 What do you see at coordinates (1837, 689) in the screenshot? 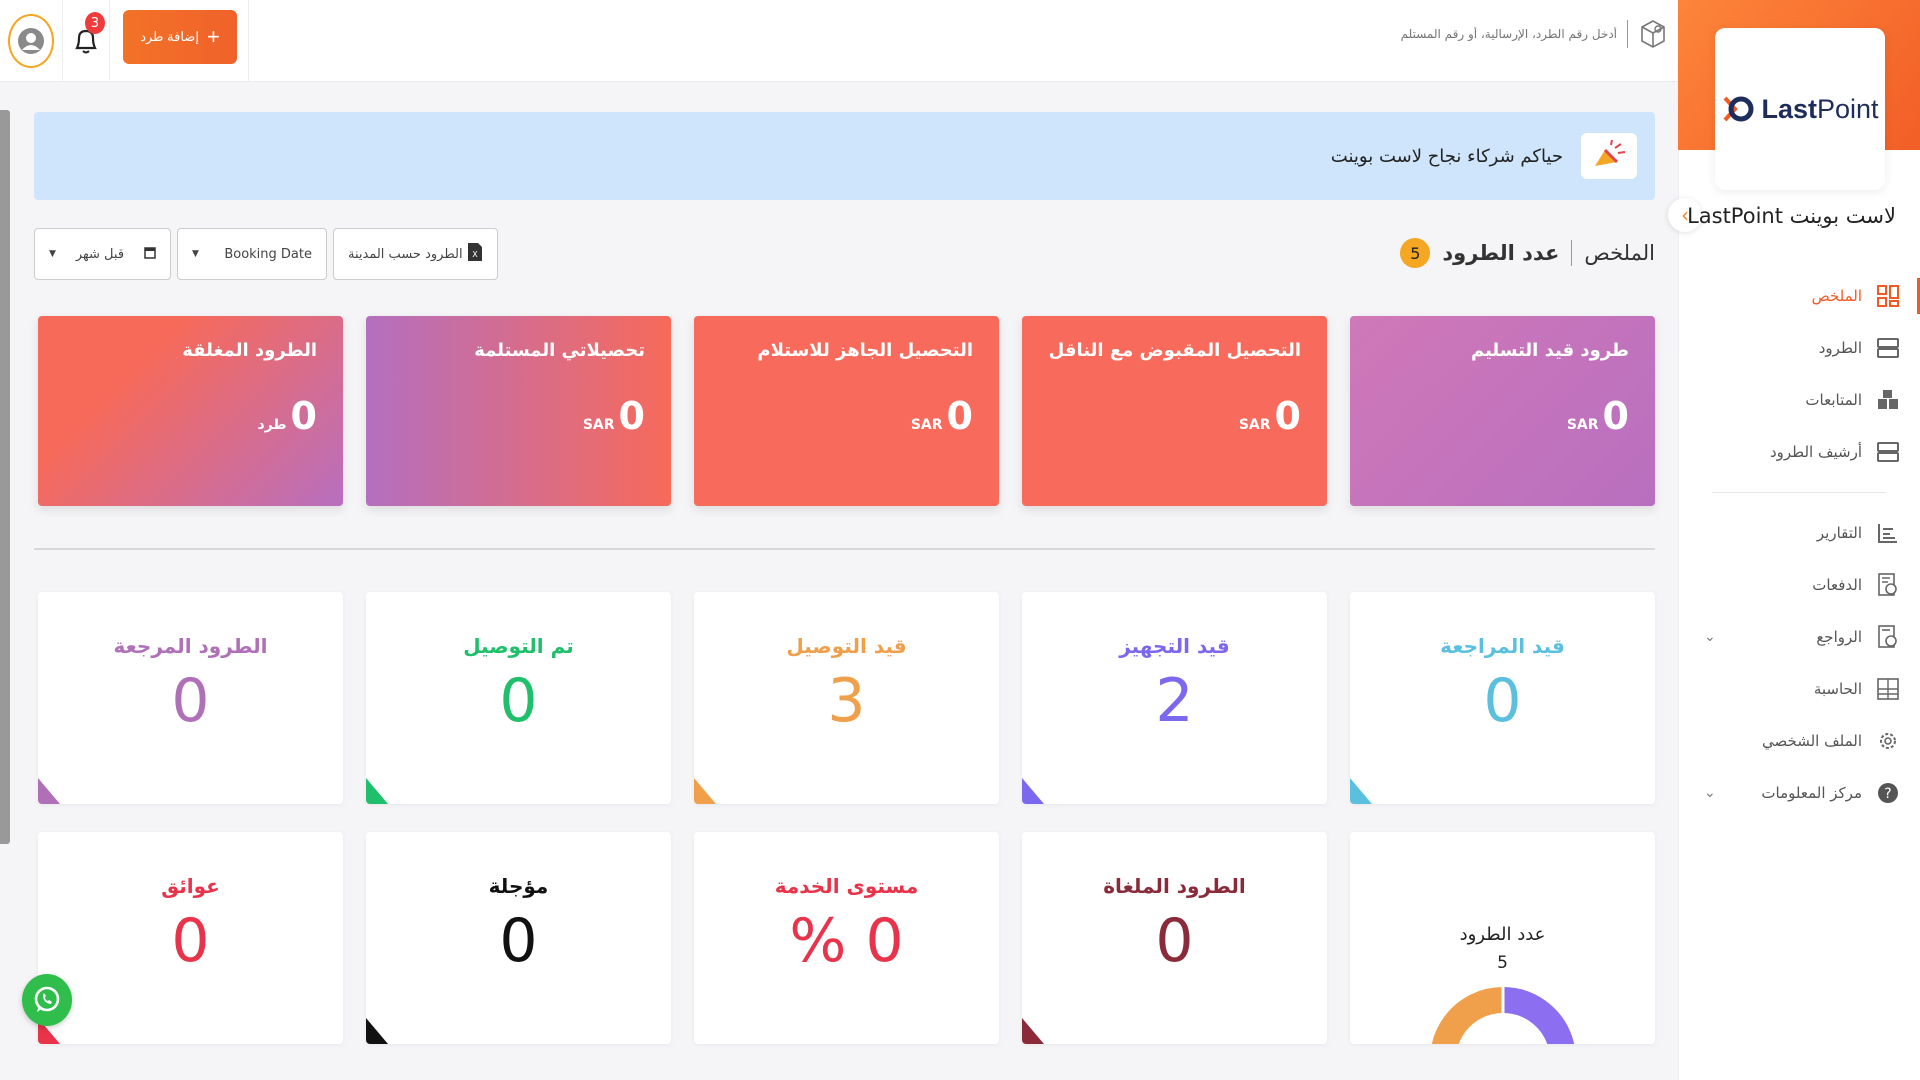
I see `sidebar-item-label: الحاسبة` at bounding box center [1837, 689].